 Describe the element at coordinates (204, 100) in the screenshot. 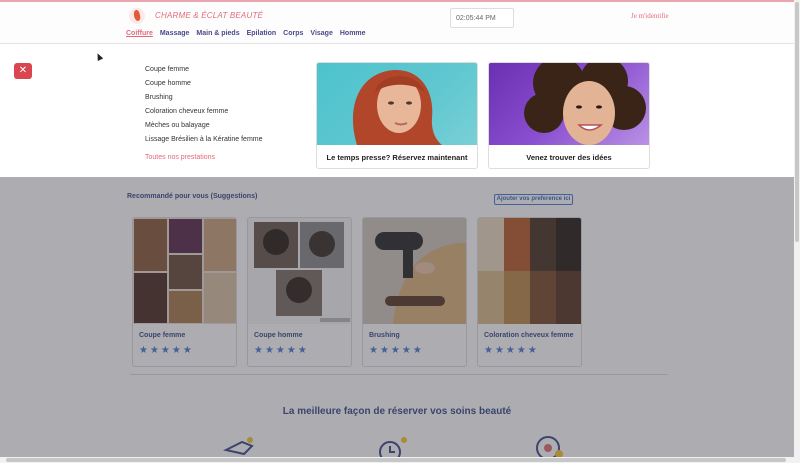

I see `service-link-brushing: Brushing` at that location.